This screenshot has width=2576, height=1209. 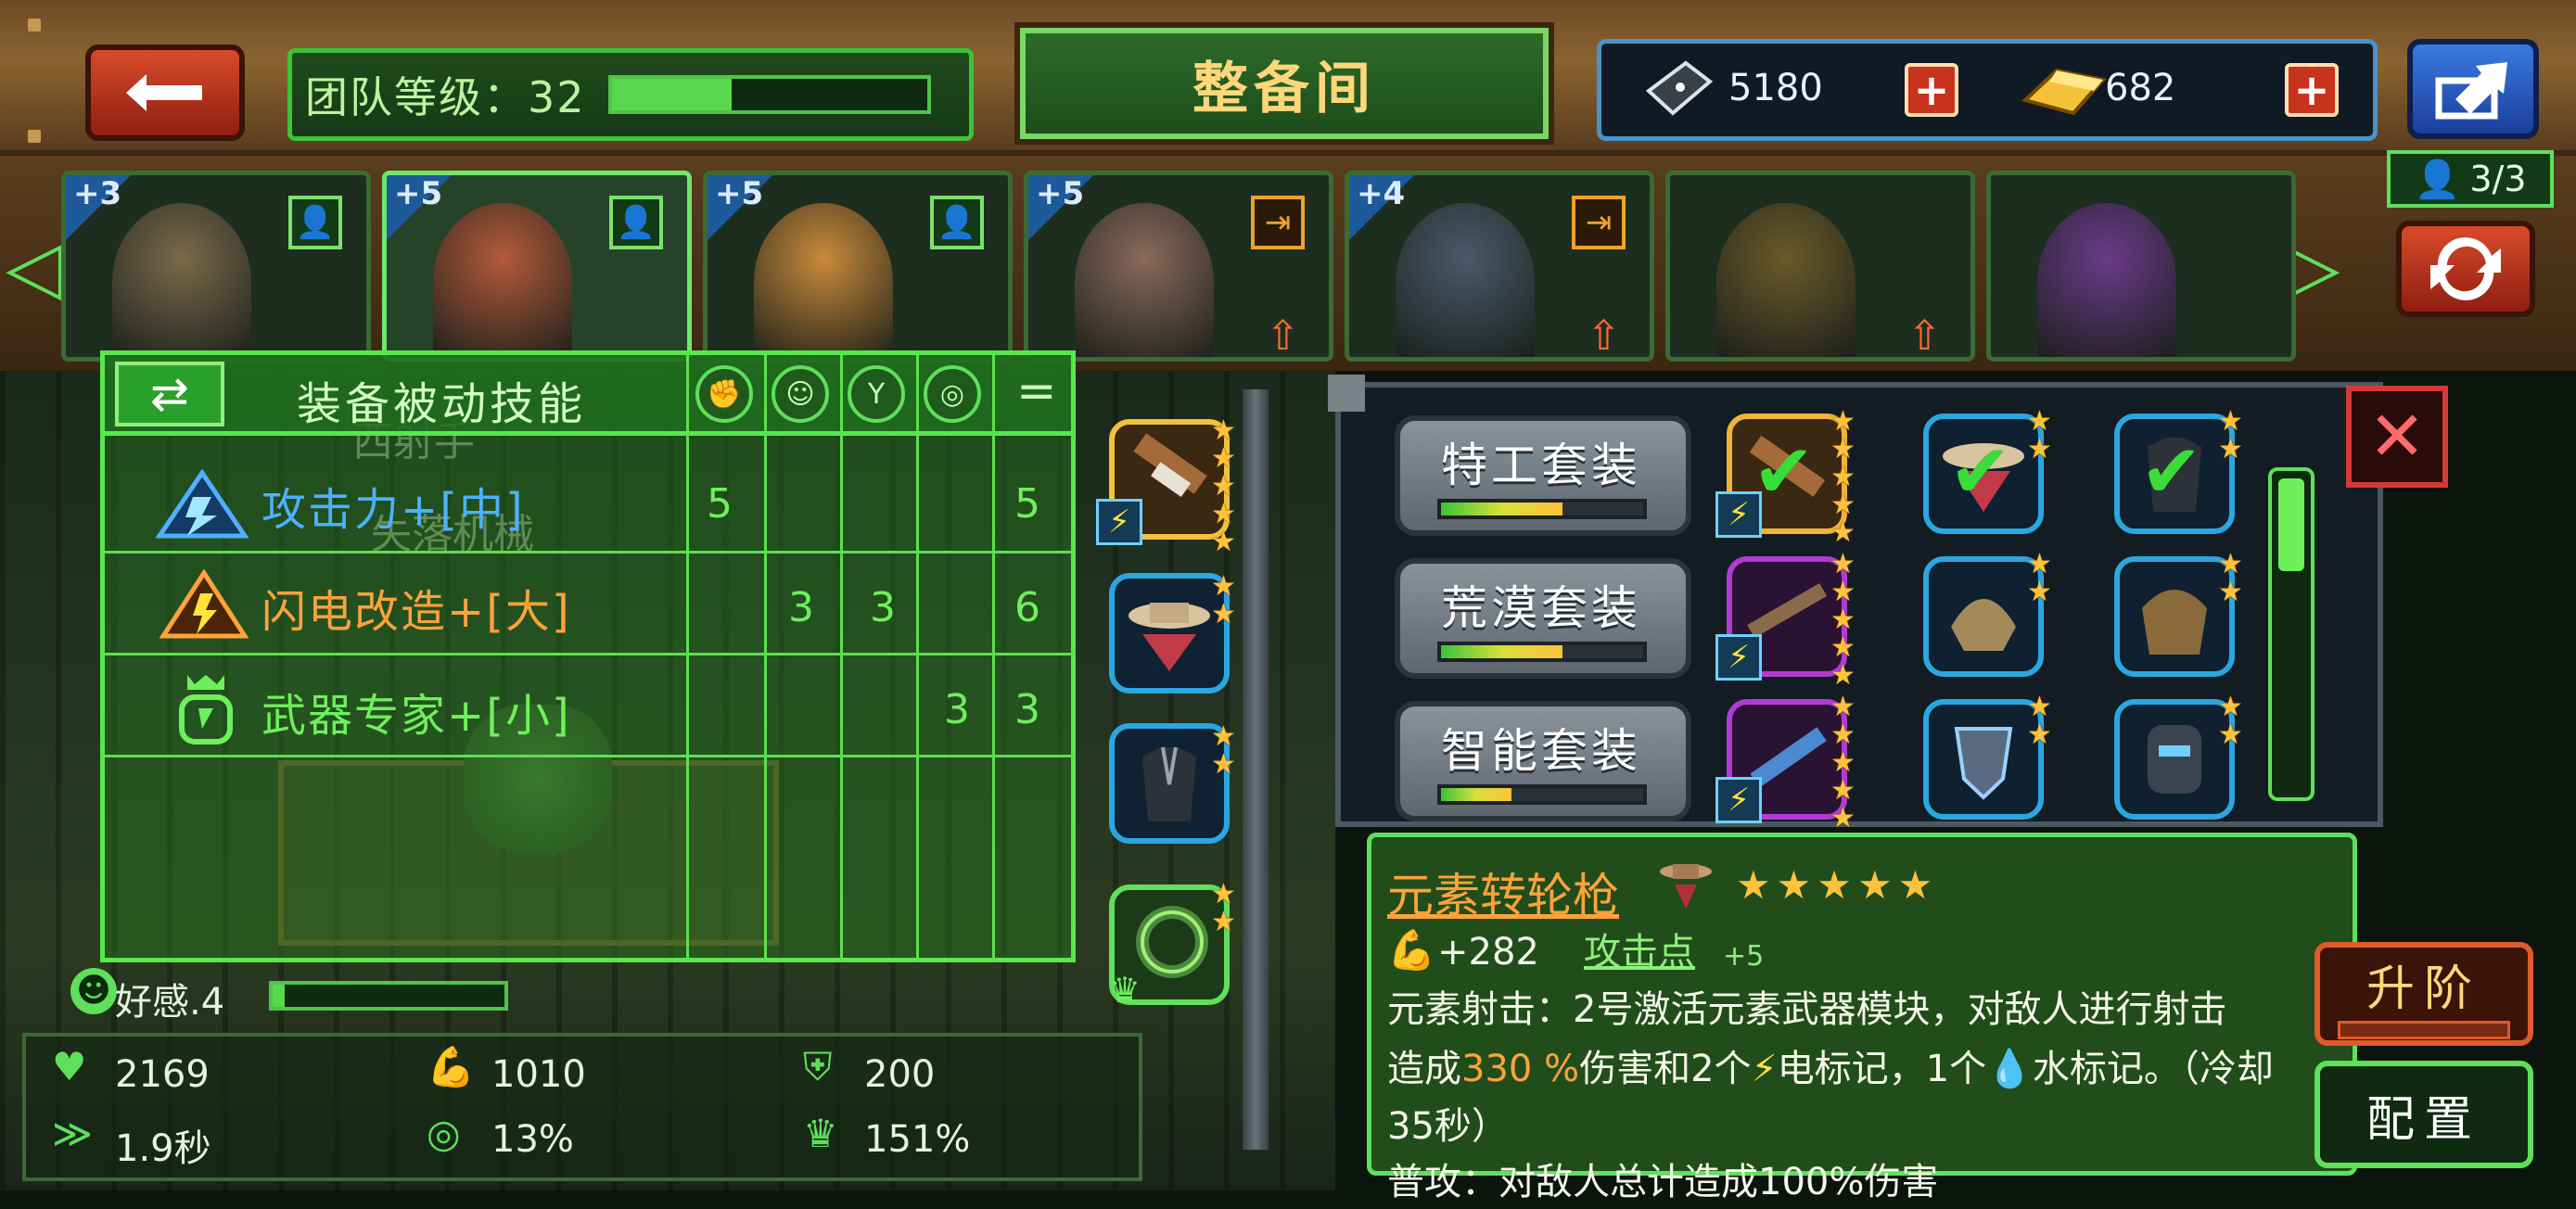 I want to click on speed-wing-icon: ≫, so click(x=72, y=1133).